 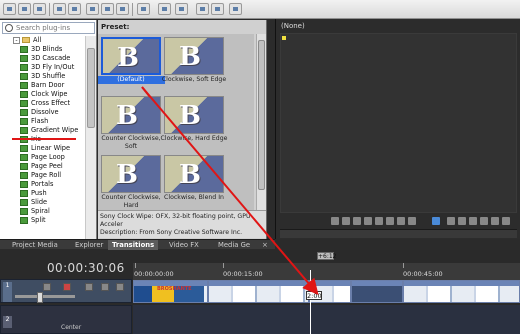 I want to click on plugin-item-label: Clock Wipe, so click(x=49, y=94).